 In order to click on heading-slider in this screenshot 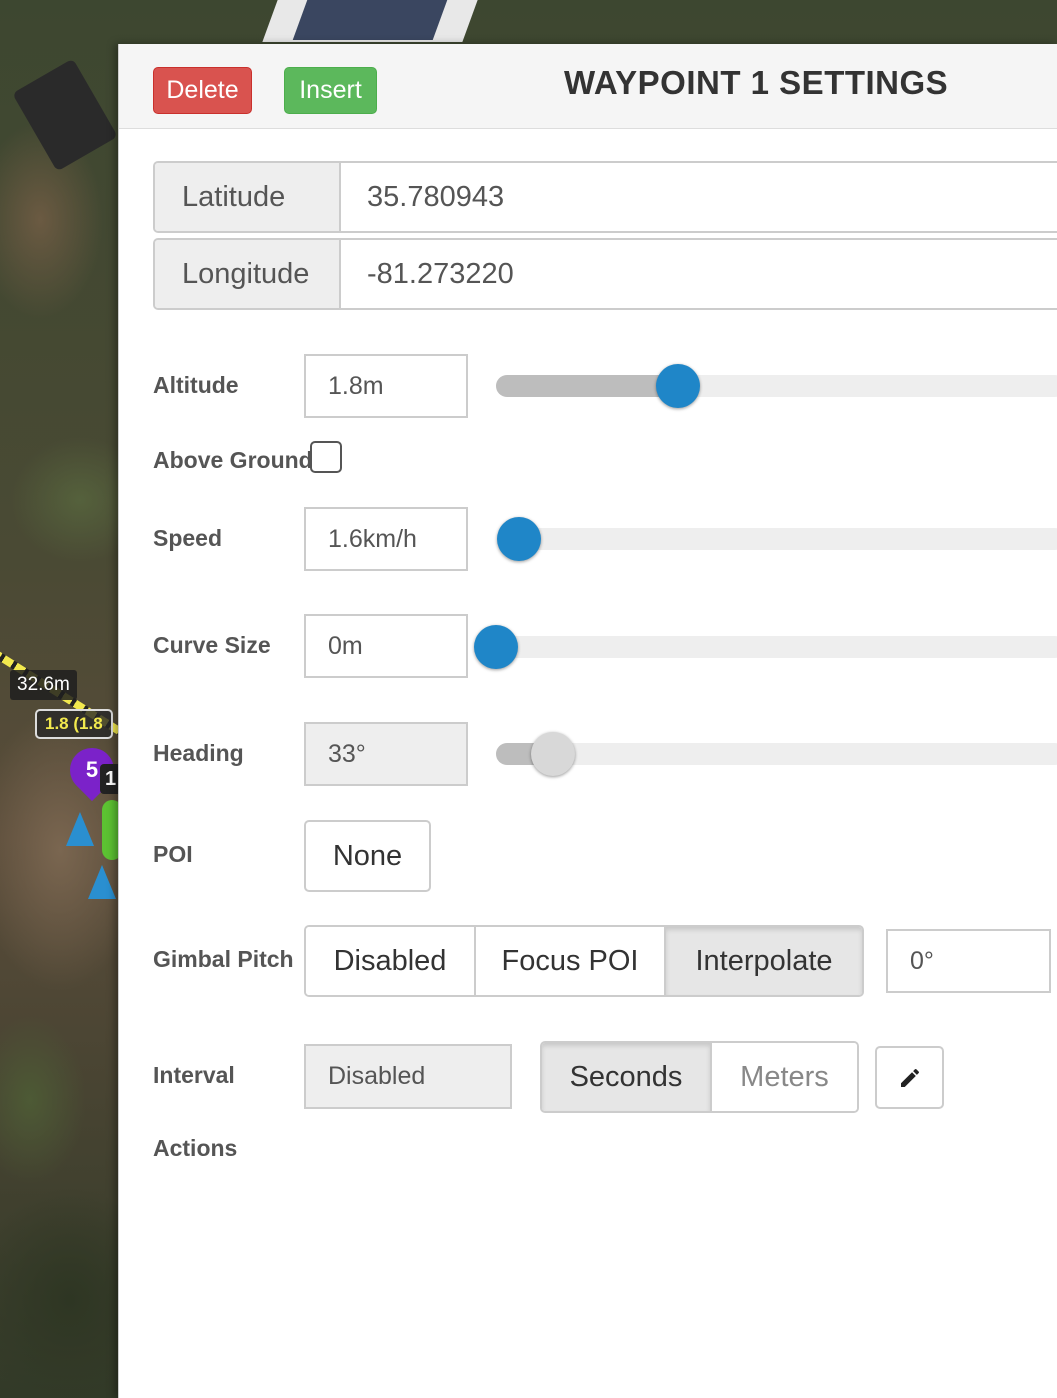, I will do `click(776, 754)`.